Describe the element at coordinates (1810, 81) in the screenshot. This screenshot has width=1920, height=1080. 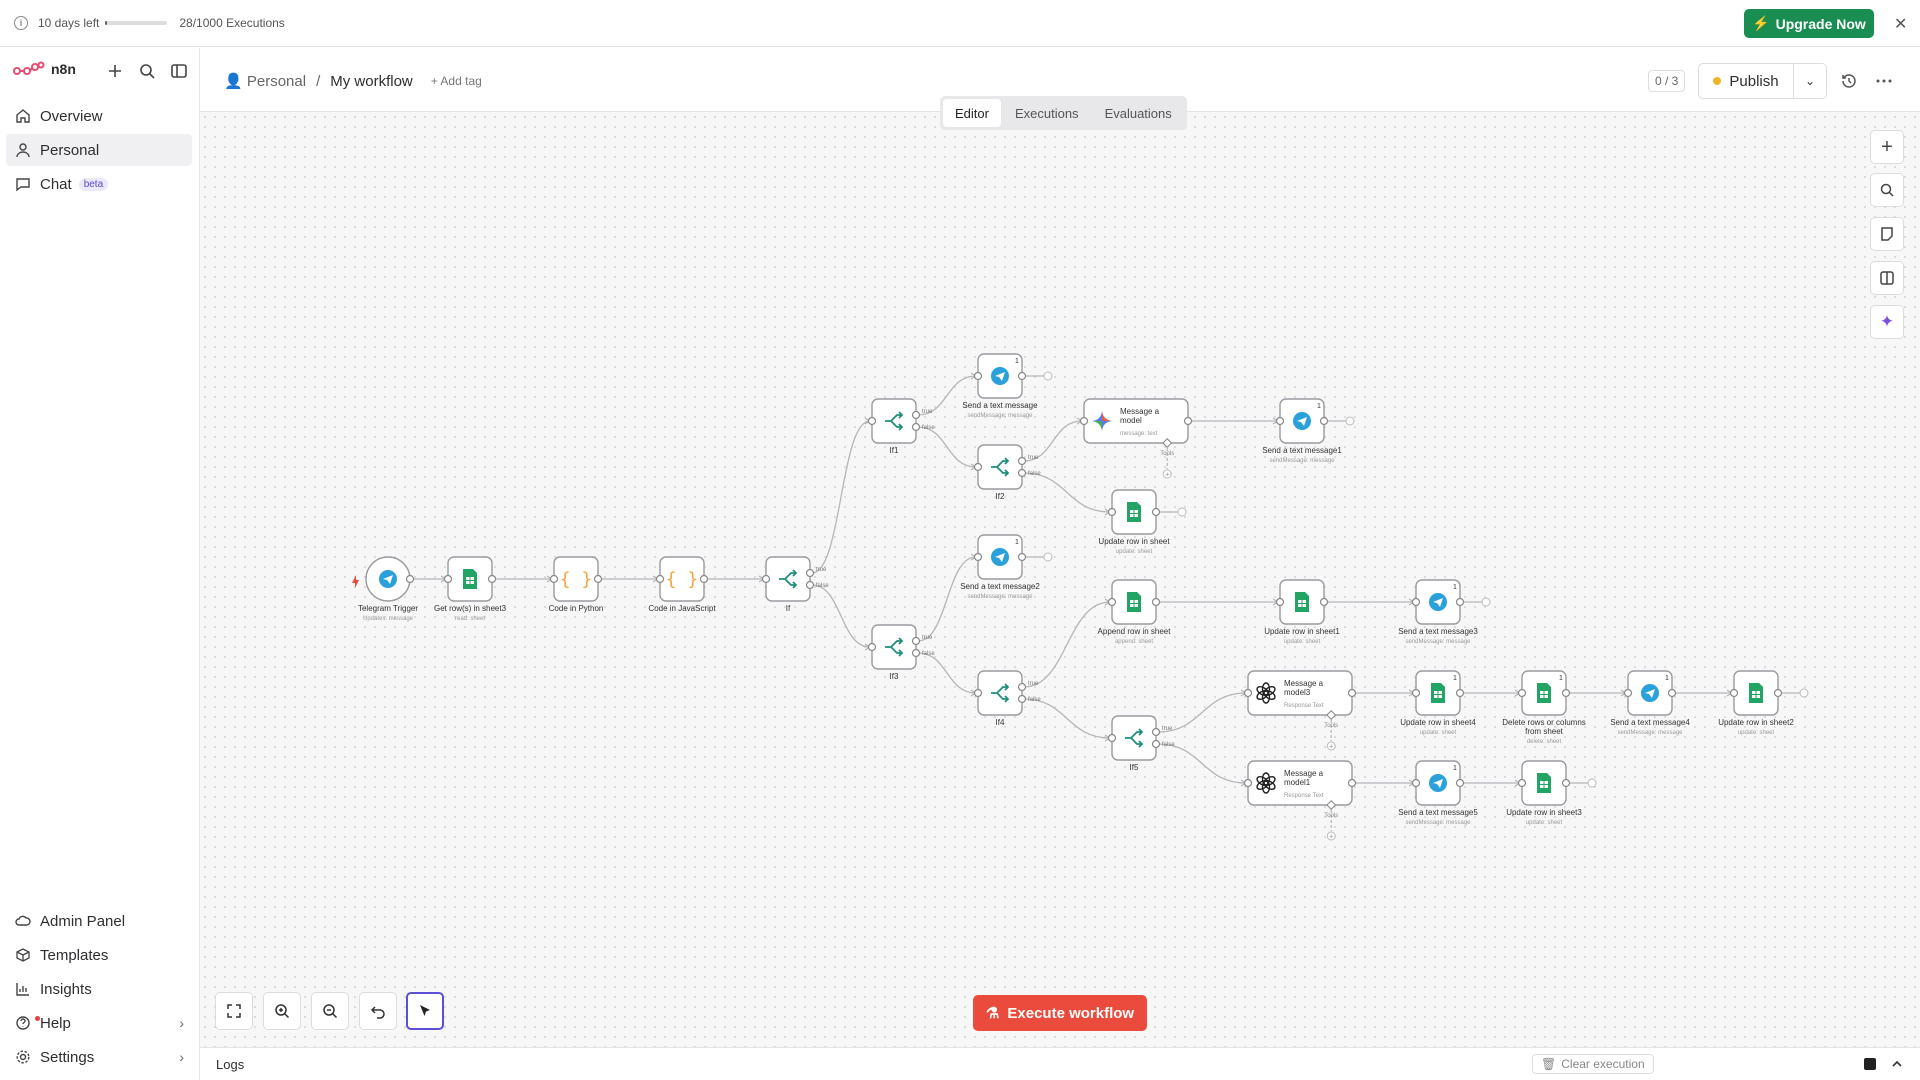
I see `publish-dropdown-button: ⌄` at that location.